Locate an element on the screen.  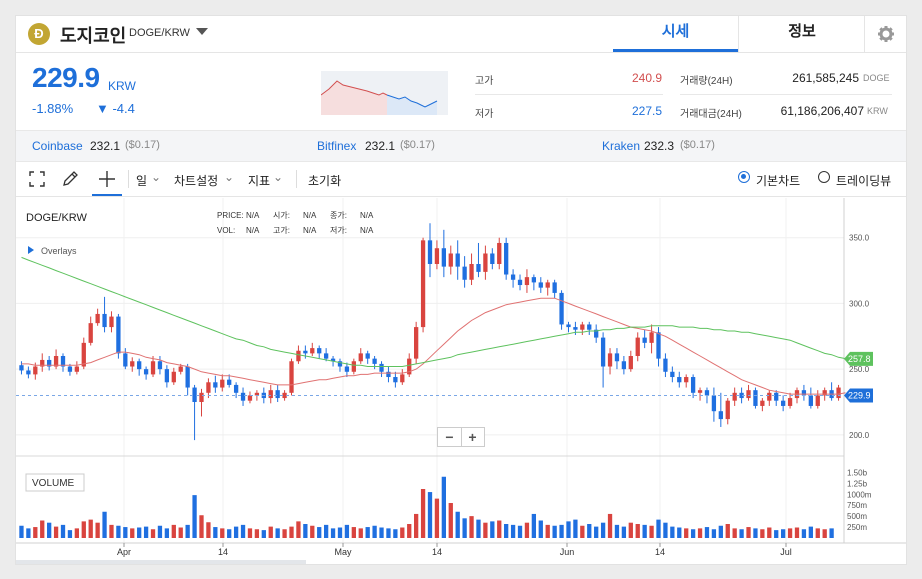
legend-high-value: N/A is located at coordinates (310, 230).